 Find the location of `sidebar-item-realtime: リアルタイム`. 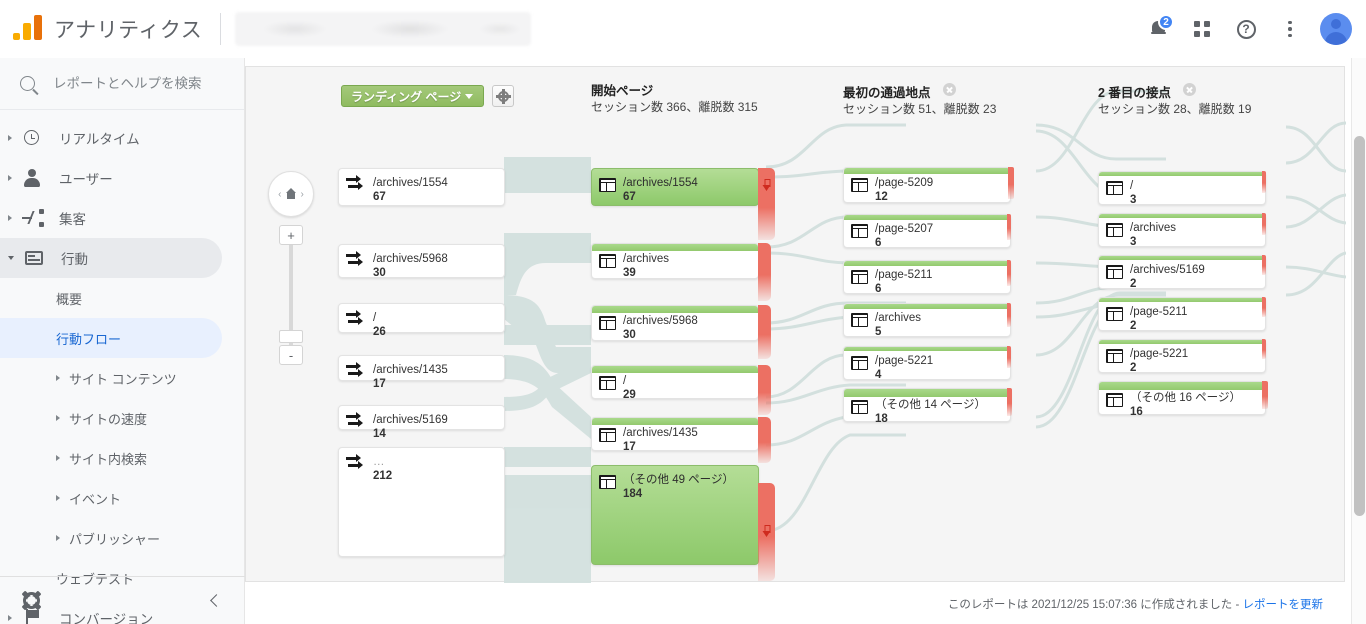

sidebar-item-realtime: リアルタイム is located at coordinates (122, 138).